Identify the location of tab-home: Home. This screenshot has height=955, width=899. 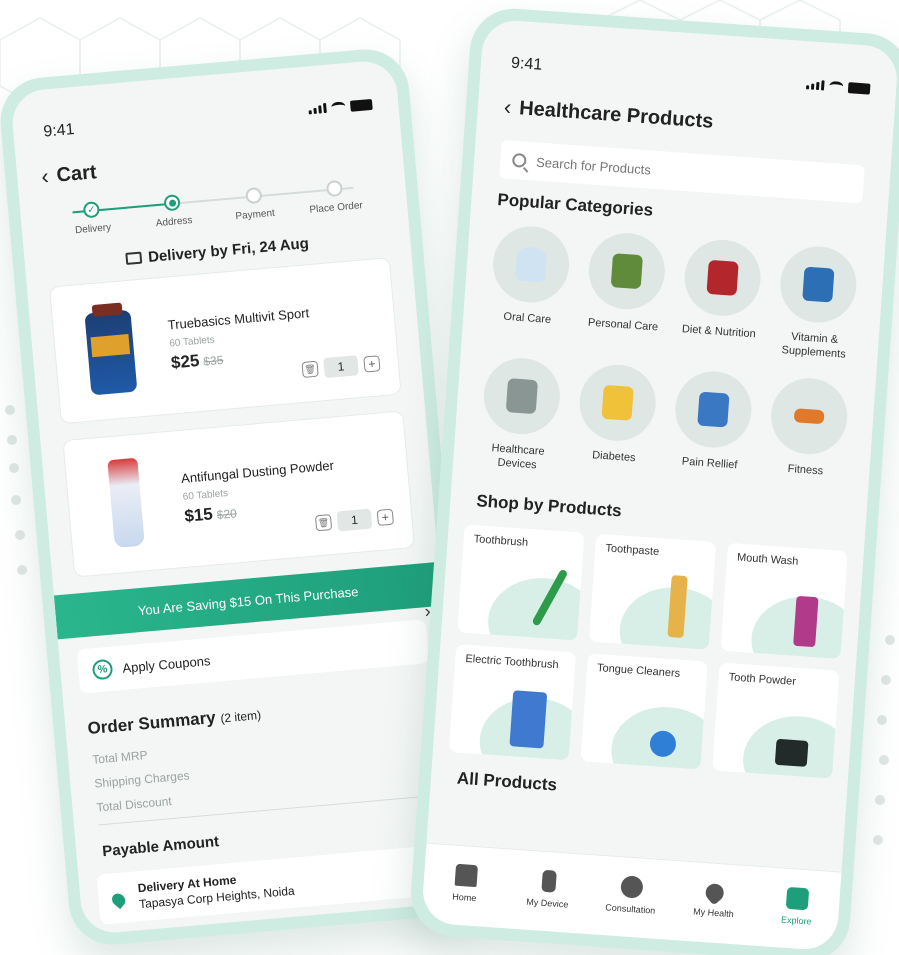
(465, 882).